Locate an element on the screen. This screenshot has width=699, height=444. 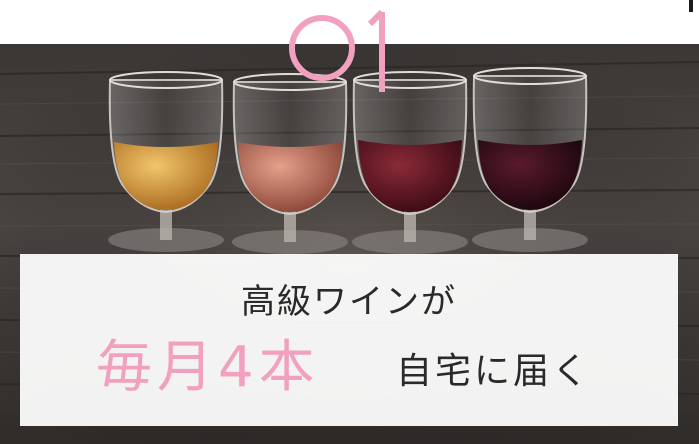
caption-line-2-rest: 自宅に届く is located at coordinates (494, 371).